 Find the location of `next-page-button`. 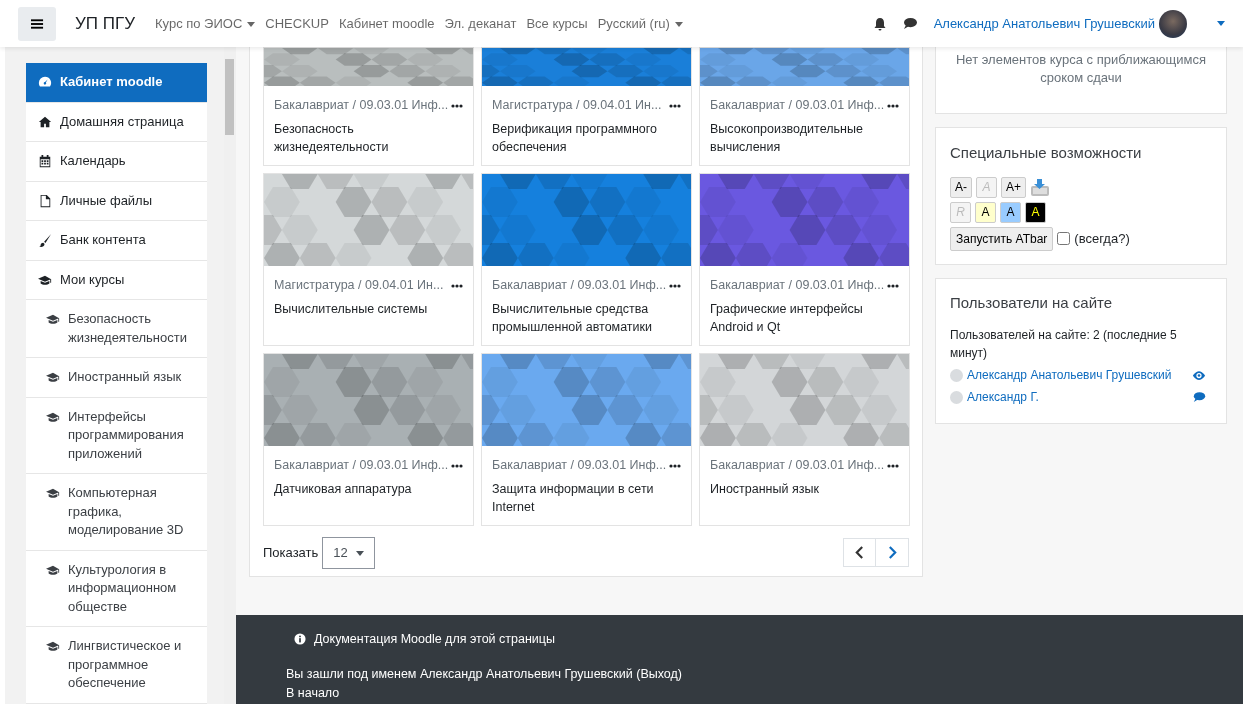

next-page-button is located at coordinates (892, 553).